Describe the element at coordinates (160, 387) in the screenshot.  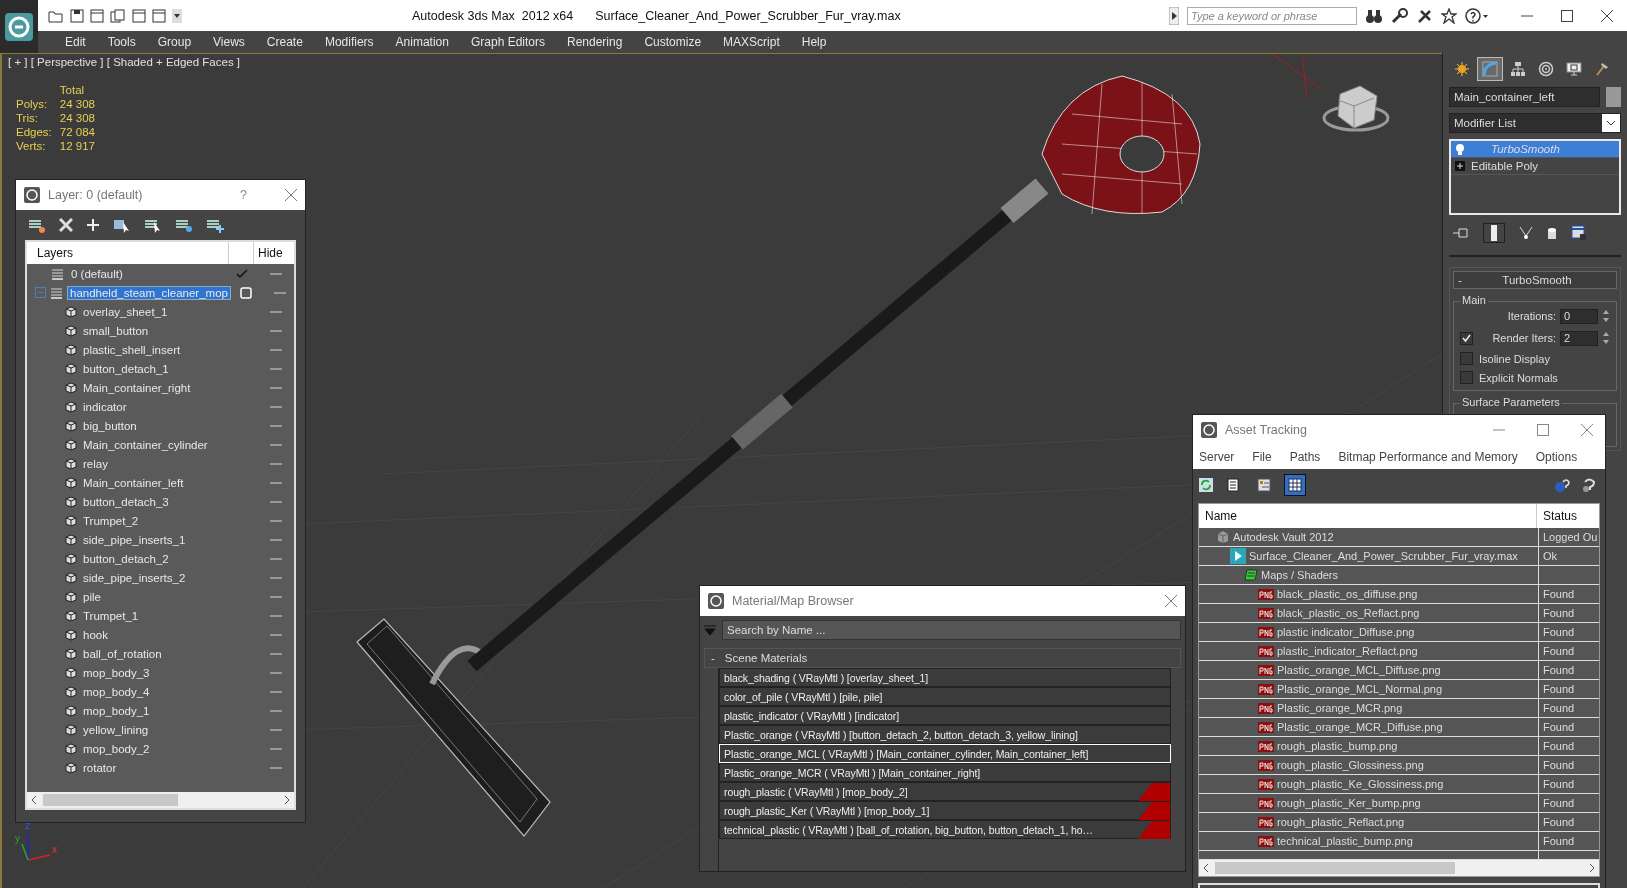
I see `layer-row: Main_container_right` at that location.